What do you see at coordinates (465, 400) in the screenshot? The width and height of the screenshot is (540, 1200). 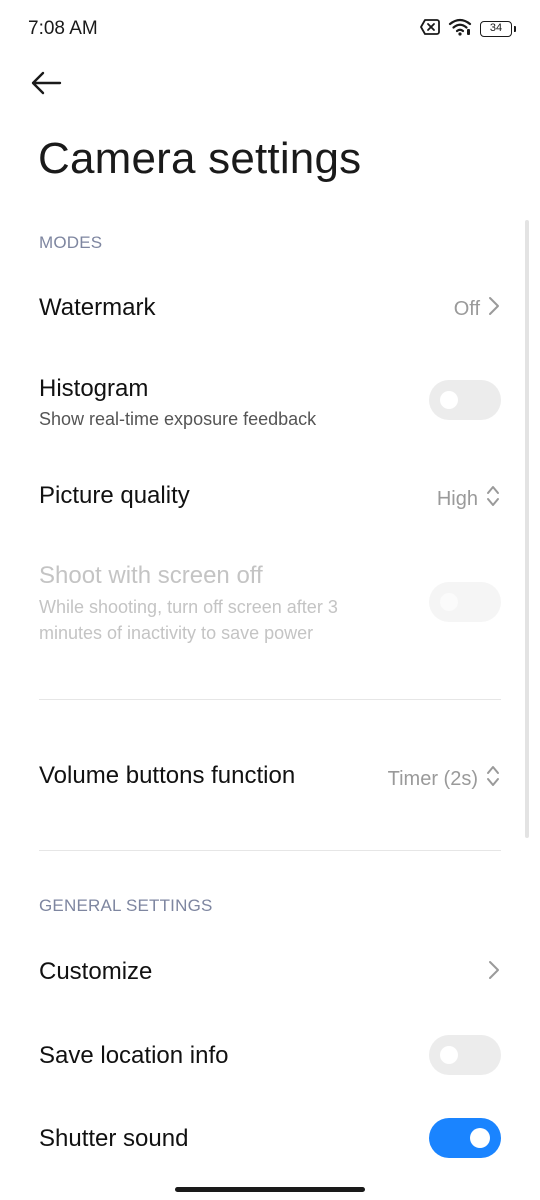 I see `histogram-toggle` at bounding box center [465, 400].